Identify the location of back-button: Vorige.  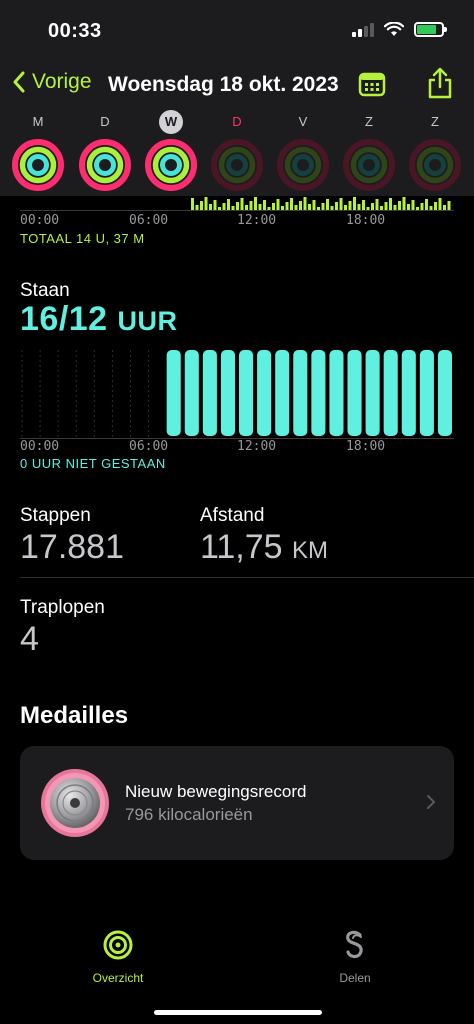
(52, 82).